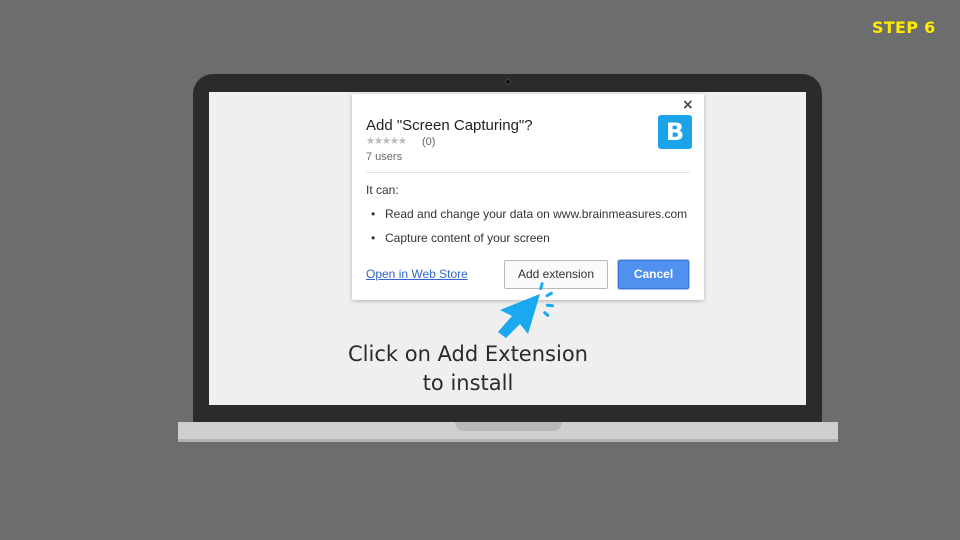  Describe the element at coordinates (386, 141) in the screenshot. I see `rating-stars: ★★★★★` at that location.